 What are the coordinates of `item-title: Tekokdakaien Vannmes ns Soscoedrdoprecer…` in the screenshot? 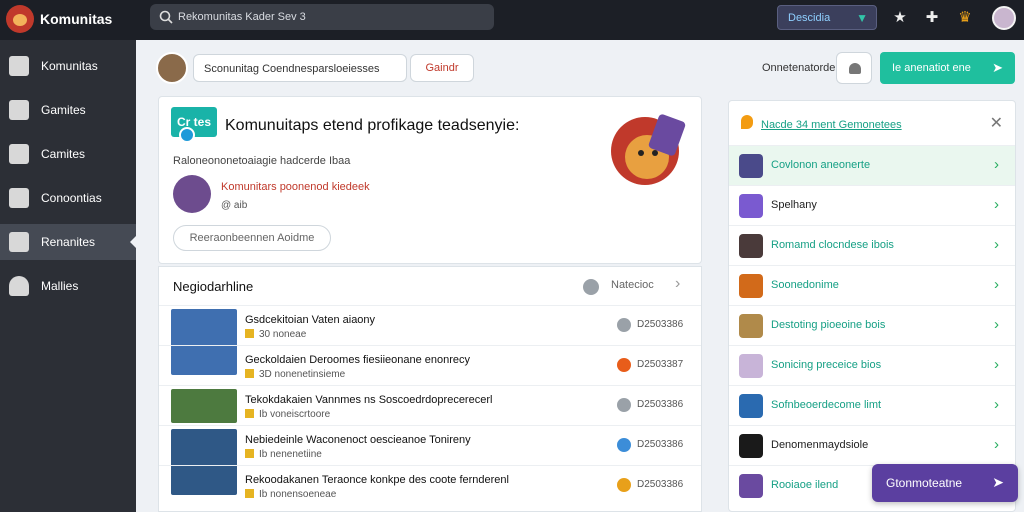 It's located at (369, 400).